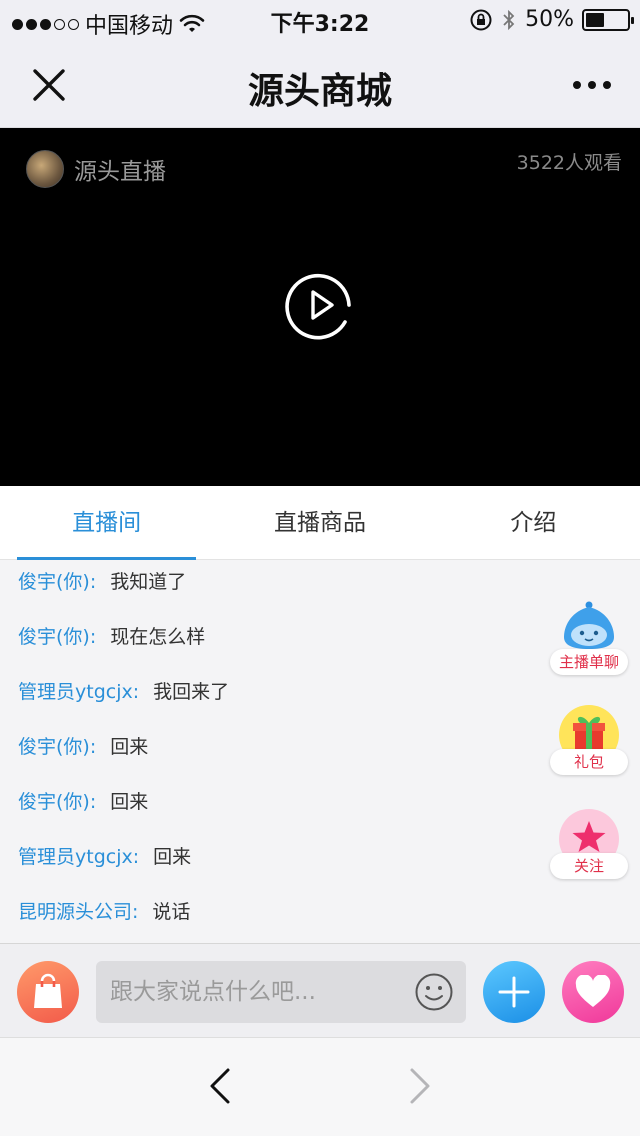 The height and width of the screenshot is (1136, 640). I want to click on shopping-bag-icon, so click(48, 990).